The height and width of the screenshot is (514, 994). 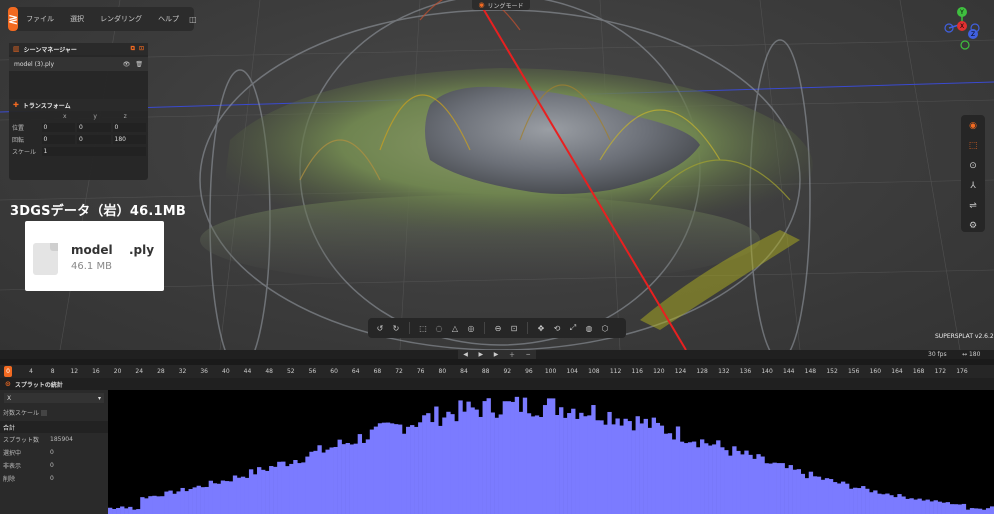 What do you see at coordinates (961, 12) in the screenshot?
I see `gizmo-y-label: Y` at bounding box center [961, 12].